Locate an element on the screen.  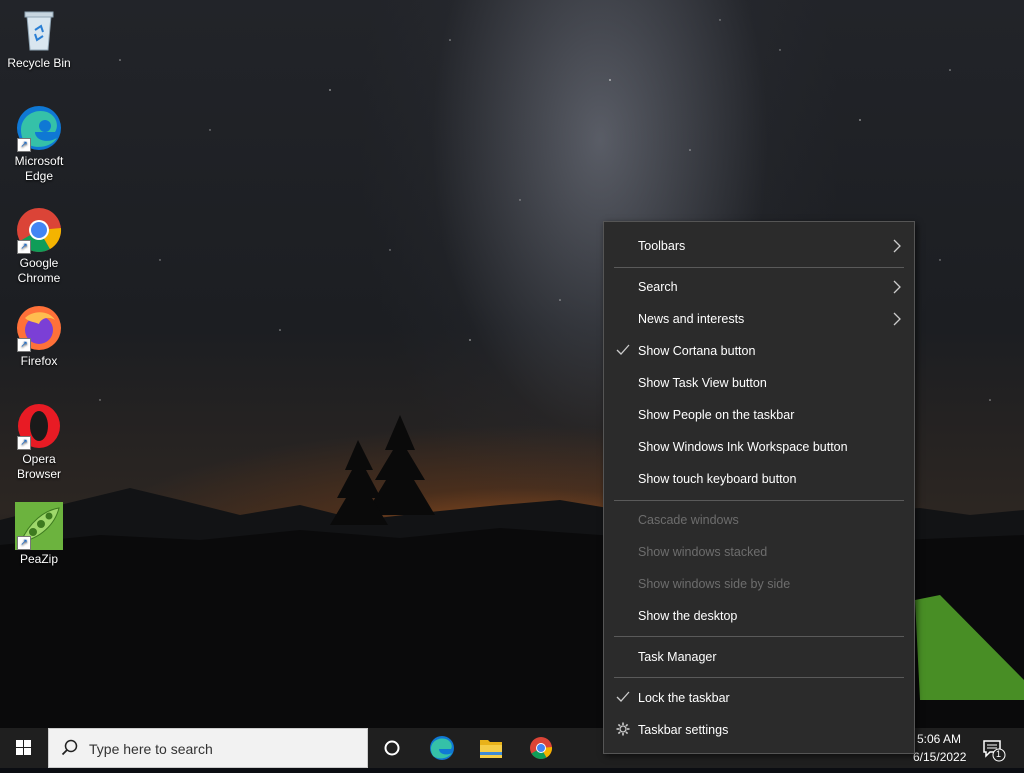
desktop-icon-peazip: ↗ PeaZip is located at coordinates (39, 534).